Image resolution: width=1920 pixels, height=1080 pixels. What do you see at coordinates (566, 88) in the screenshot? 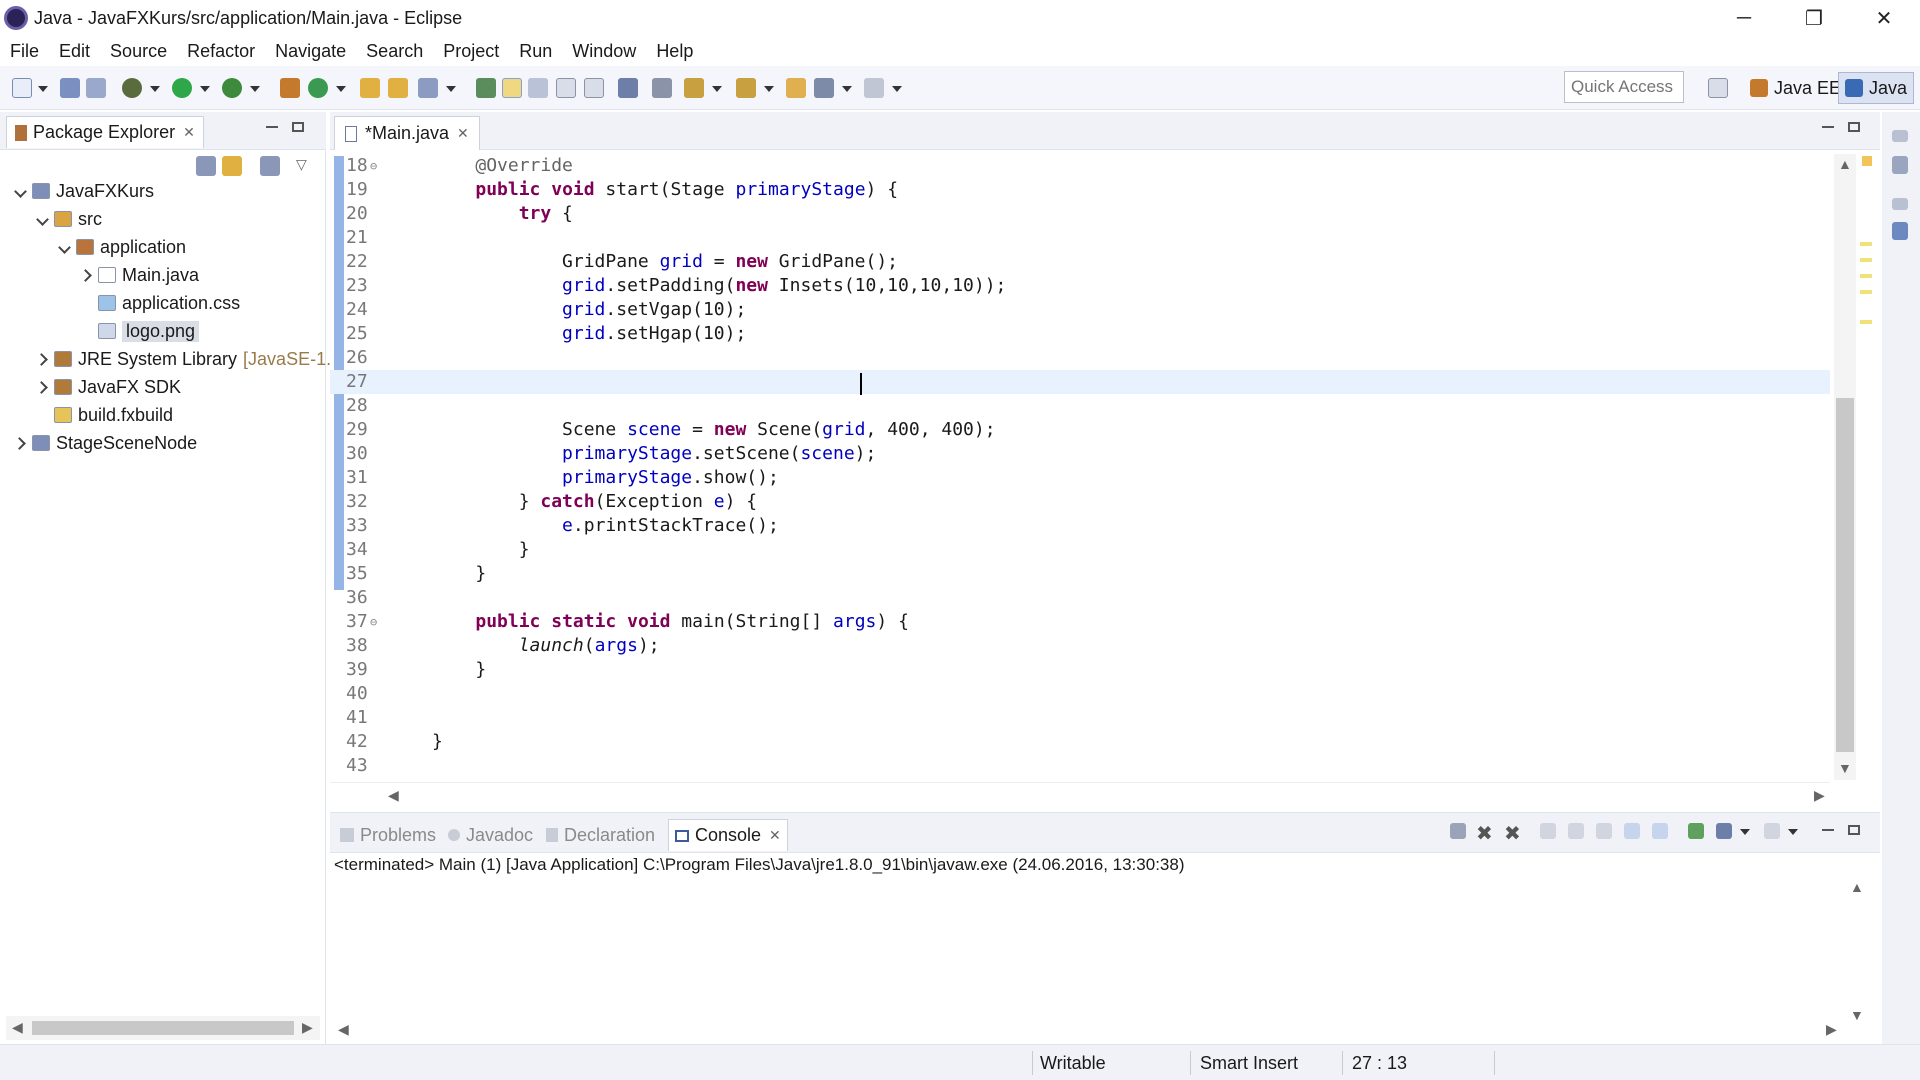
I see `show-whitespace-icon` at bounding box center [566, 88].